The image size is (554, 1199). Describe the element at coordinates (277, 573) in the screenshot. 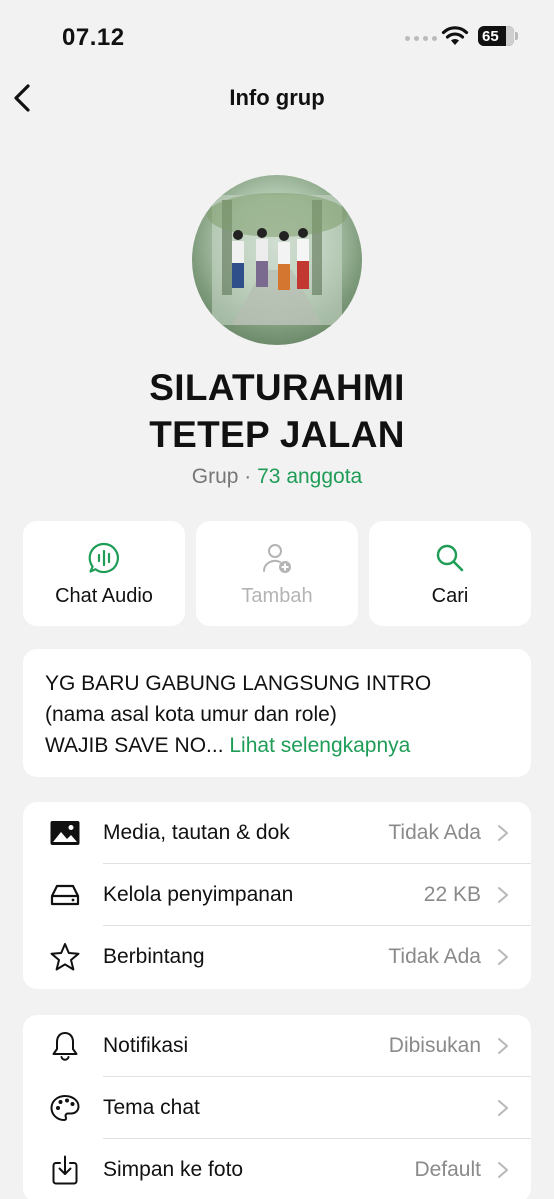

I see `add-member-button: Tambah` at that location.